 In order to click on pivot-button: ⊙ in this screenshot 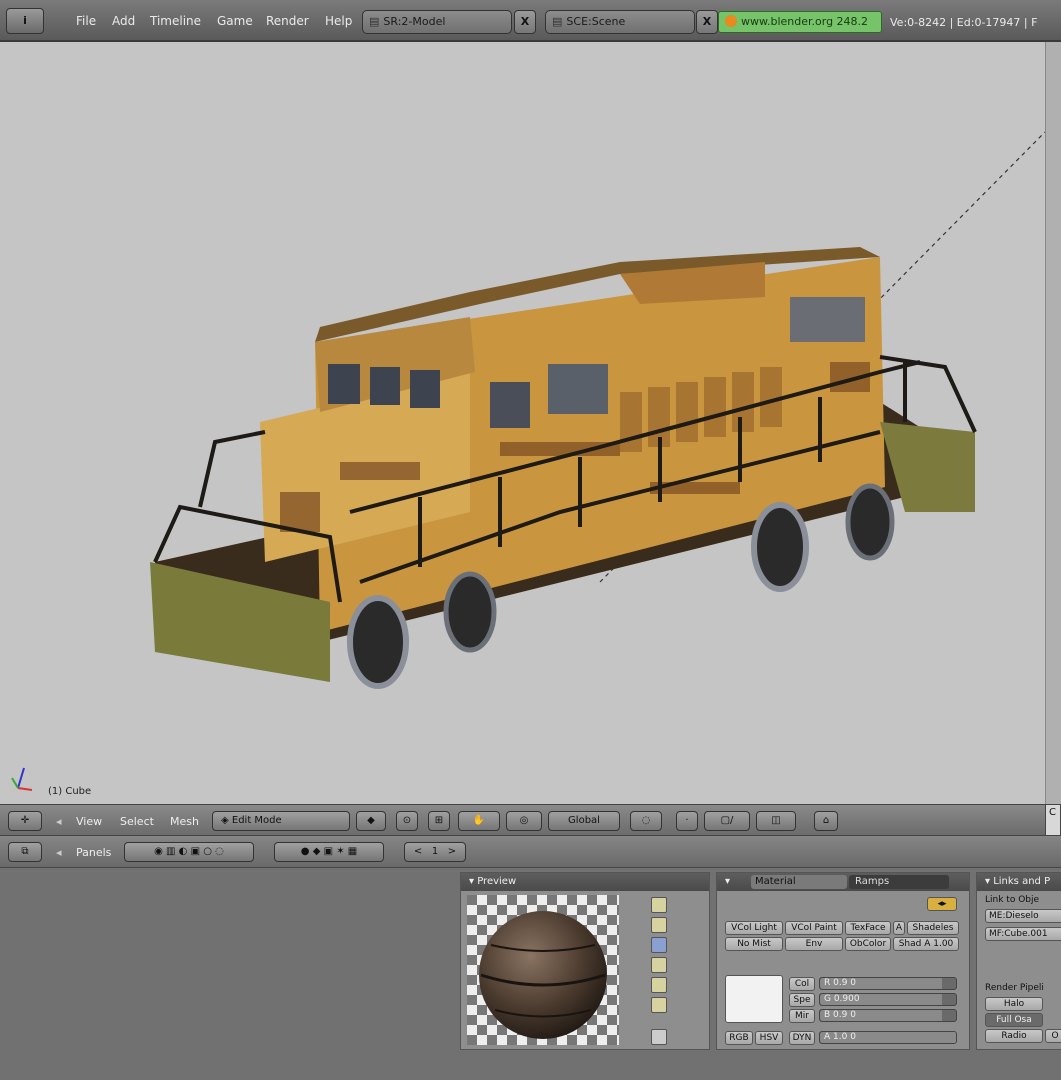, I will do `click(407, 821)`.